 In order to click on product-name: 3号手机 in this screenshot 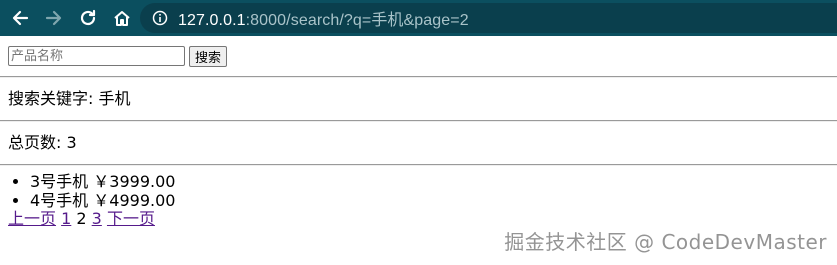, I will do `click(59, 181)`.